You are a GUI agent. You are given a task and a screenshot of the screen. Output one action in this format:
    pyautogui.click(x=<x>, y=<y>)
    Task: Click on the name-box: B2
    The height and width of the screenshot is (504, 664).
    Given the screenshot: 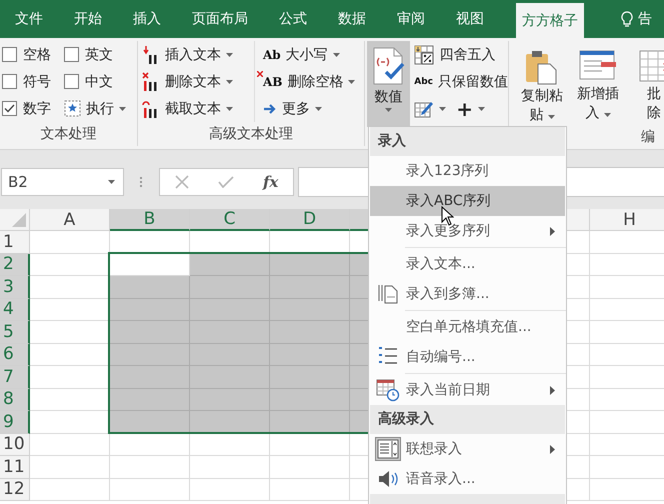 What is the action you would take?
    pyautogui.click(x=62, y=182)
    